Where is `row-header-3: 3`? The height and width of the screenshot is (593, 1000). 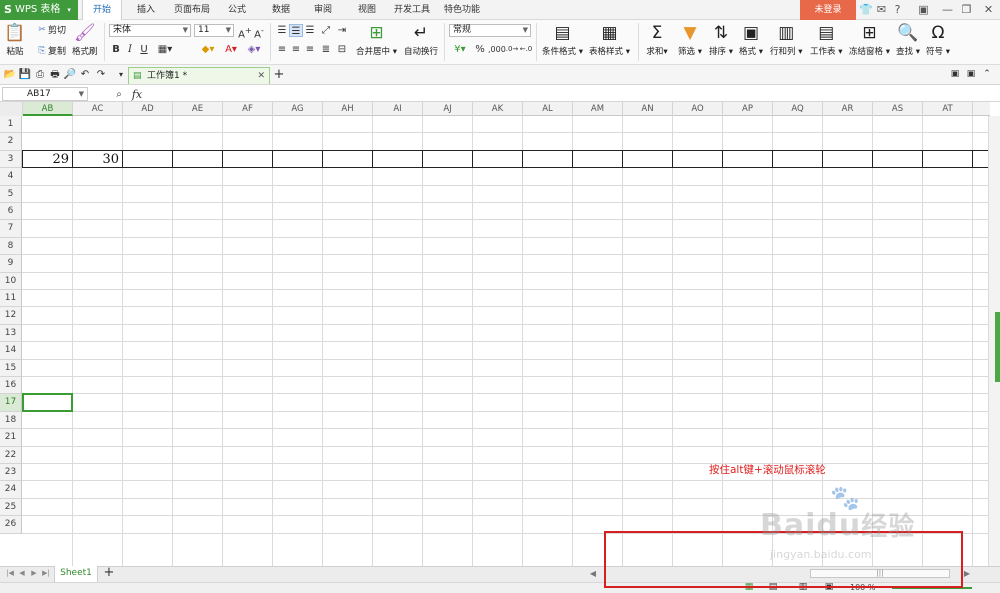
row-header-3: 3 is located at coordinates (11, 159).